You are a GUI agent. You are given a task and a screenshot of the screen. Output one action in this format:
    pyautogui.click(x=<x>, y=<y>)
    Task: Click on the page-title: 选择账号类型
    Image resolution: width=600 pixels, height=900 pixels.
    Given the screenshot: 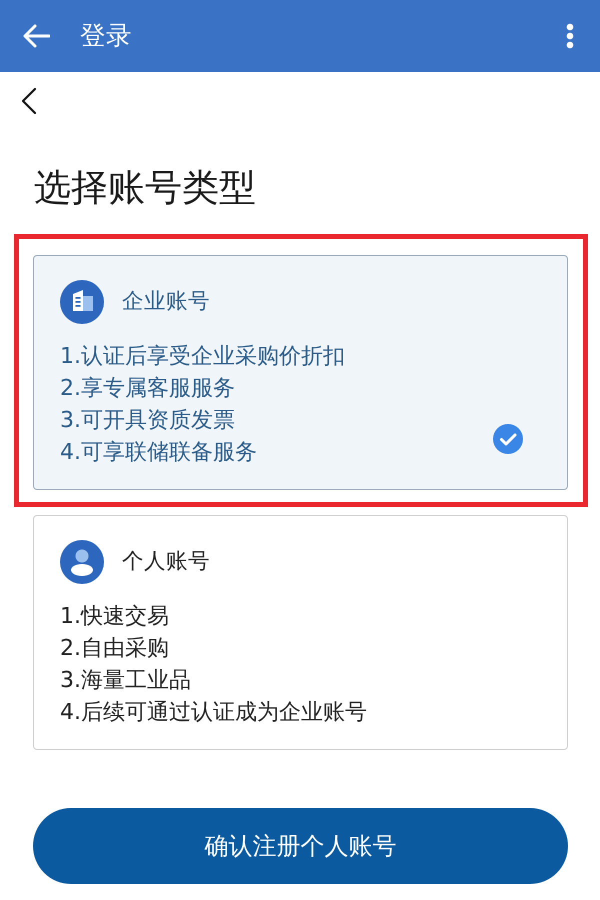 What is the action you would take?
    pyautogui.click(x=145, y=188)
    